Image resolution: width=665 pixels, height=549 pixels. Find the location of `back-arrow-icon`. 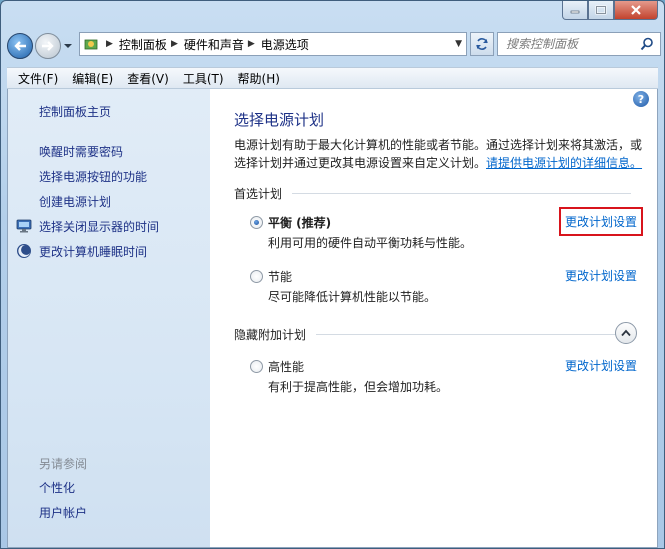

back-arrow-icon is located at coordinates (20, 46).